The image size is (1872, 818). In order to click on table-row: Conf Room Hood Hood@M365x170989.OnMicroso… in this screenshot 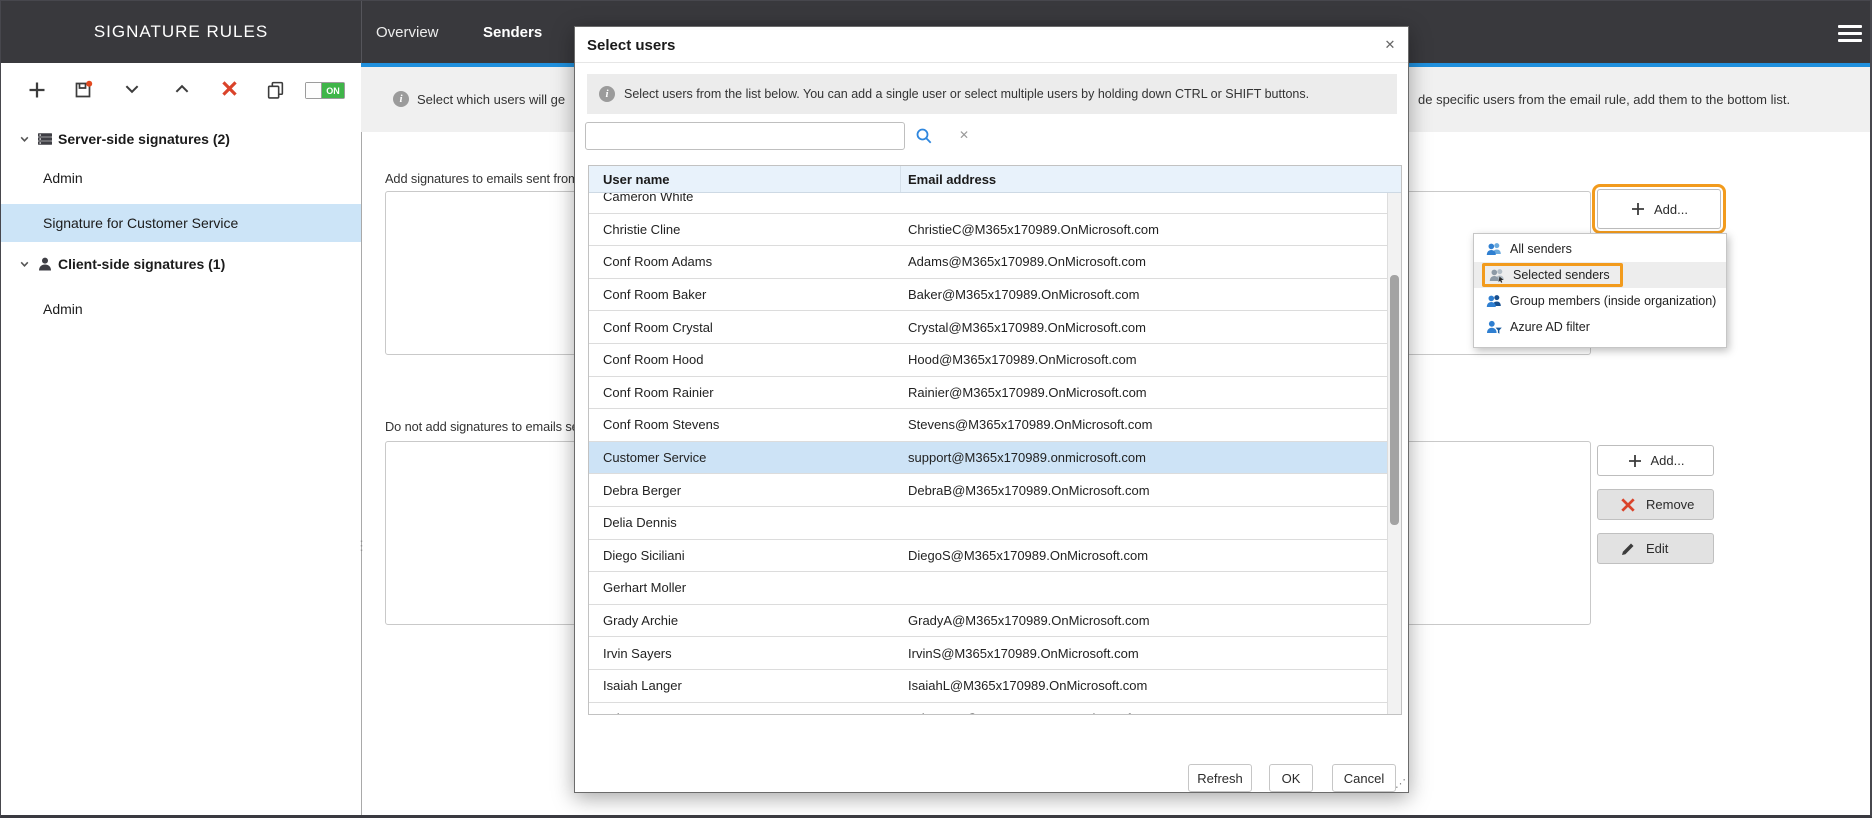, I will do `click(988, 360)`.